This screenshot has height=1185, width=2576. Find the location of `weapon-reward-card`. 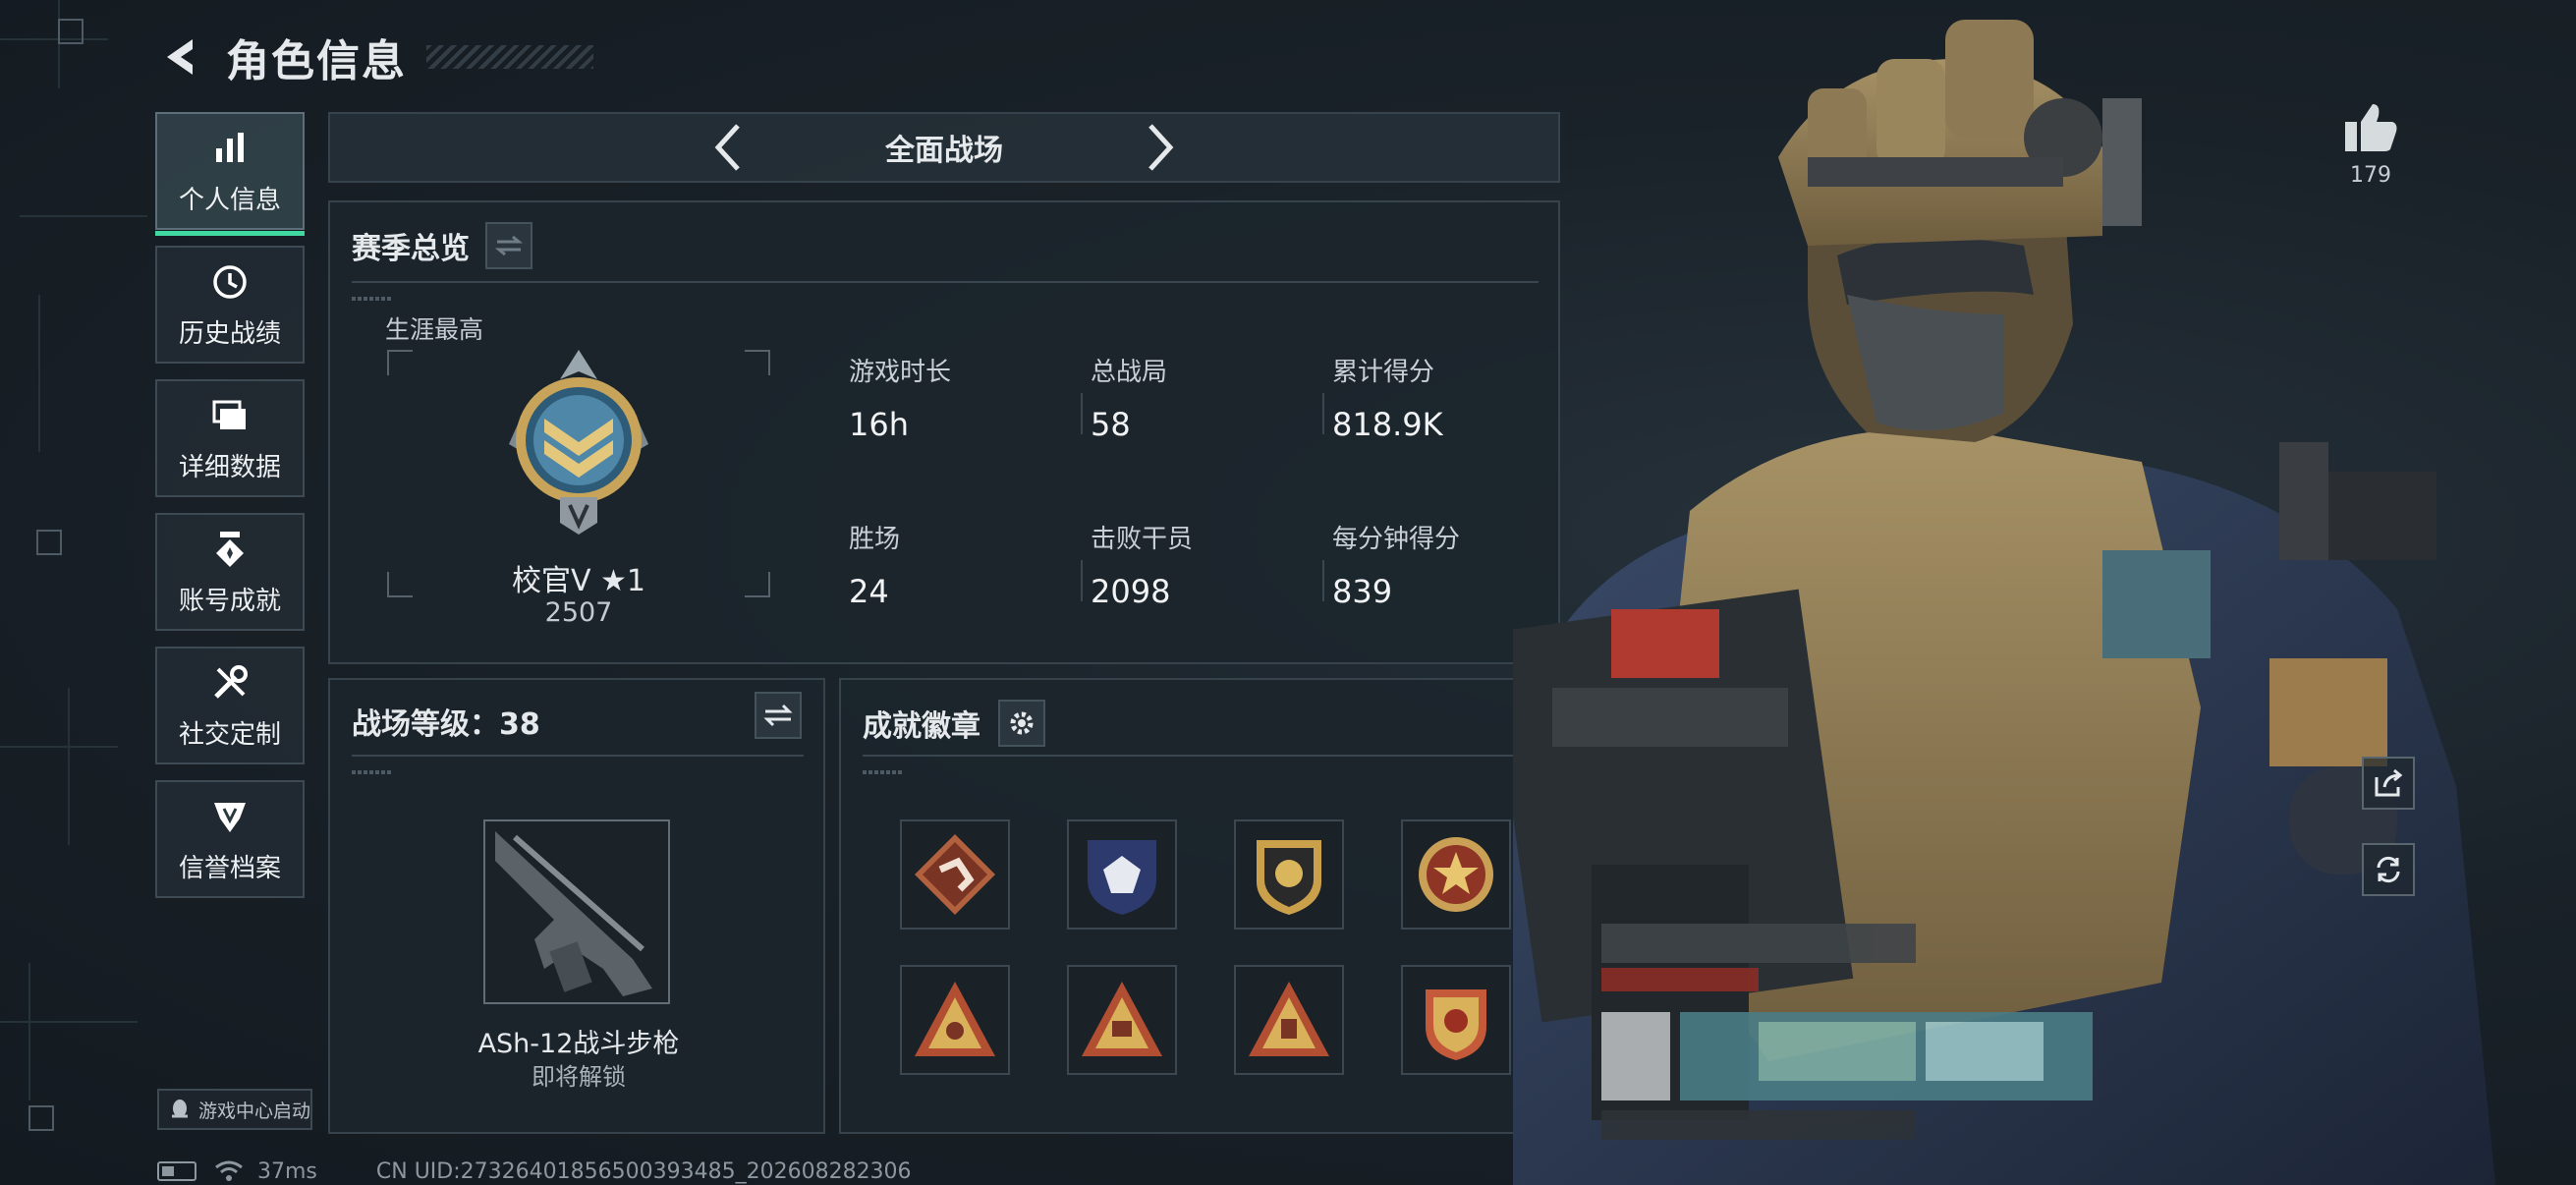

weapon-reward-card is located at coordinates (576, 912).